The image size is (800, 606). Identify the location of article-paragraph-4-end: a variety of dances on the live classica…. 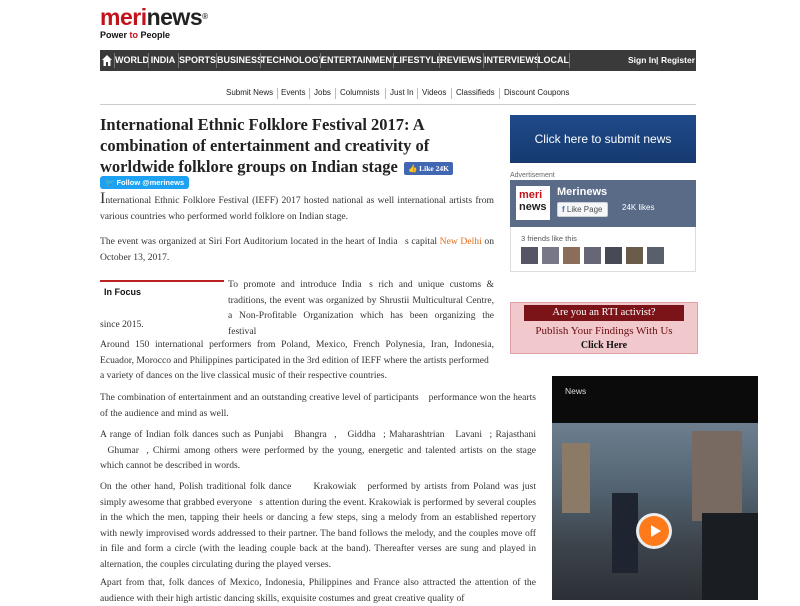
(243, 375).